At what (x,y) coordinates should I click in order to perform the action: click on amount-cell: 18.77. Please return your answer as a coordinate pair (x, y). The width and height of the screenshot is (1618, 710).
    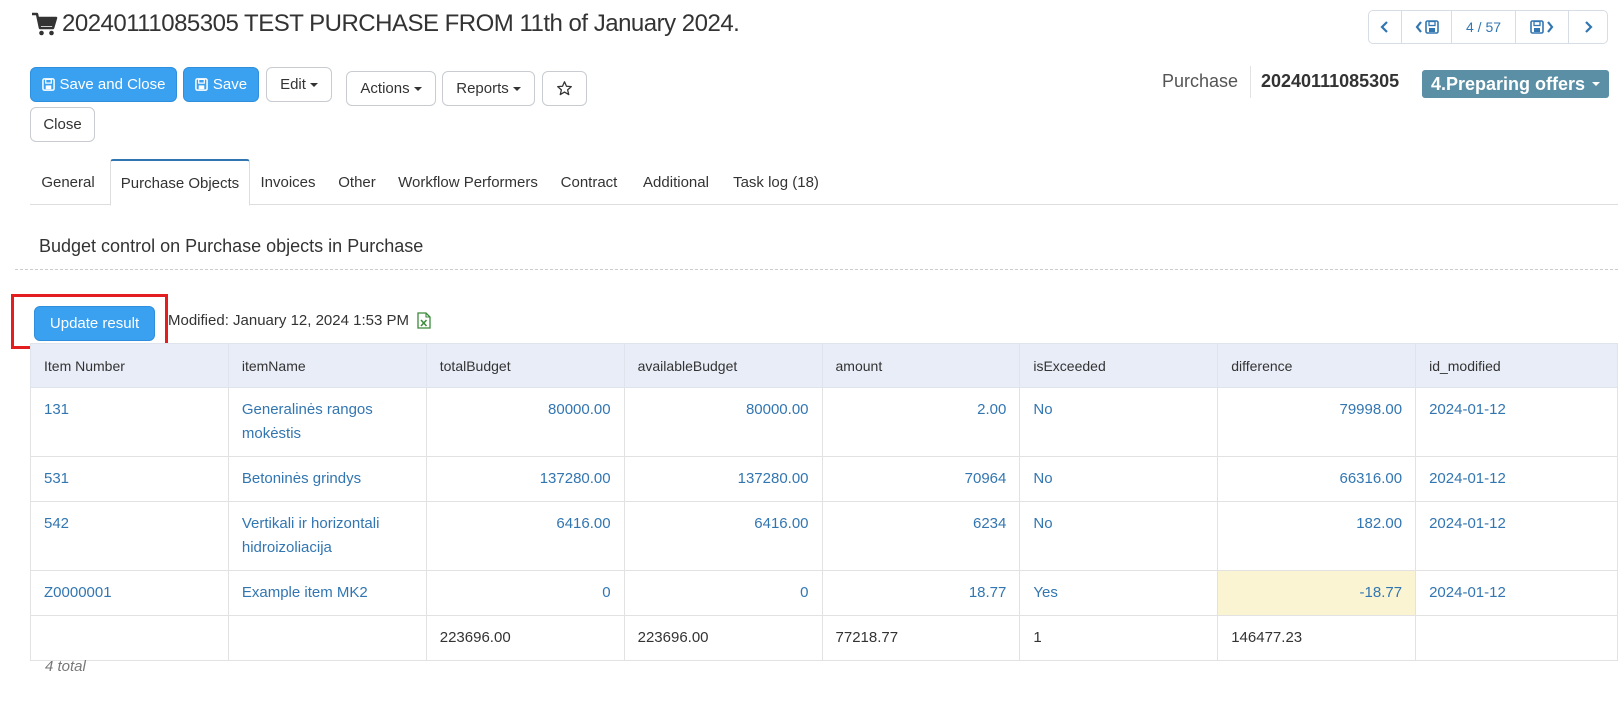
    Looking at the image, I should click on (921, 593).